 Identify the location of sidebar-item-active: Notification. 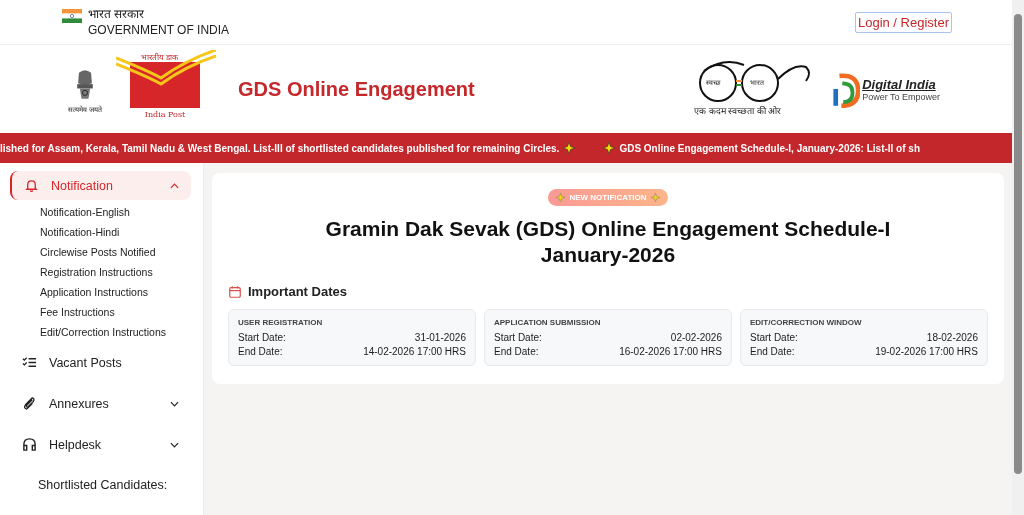
(100, 185).